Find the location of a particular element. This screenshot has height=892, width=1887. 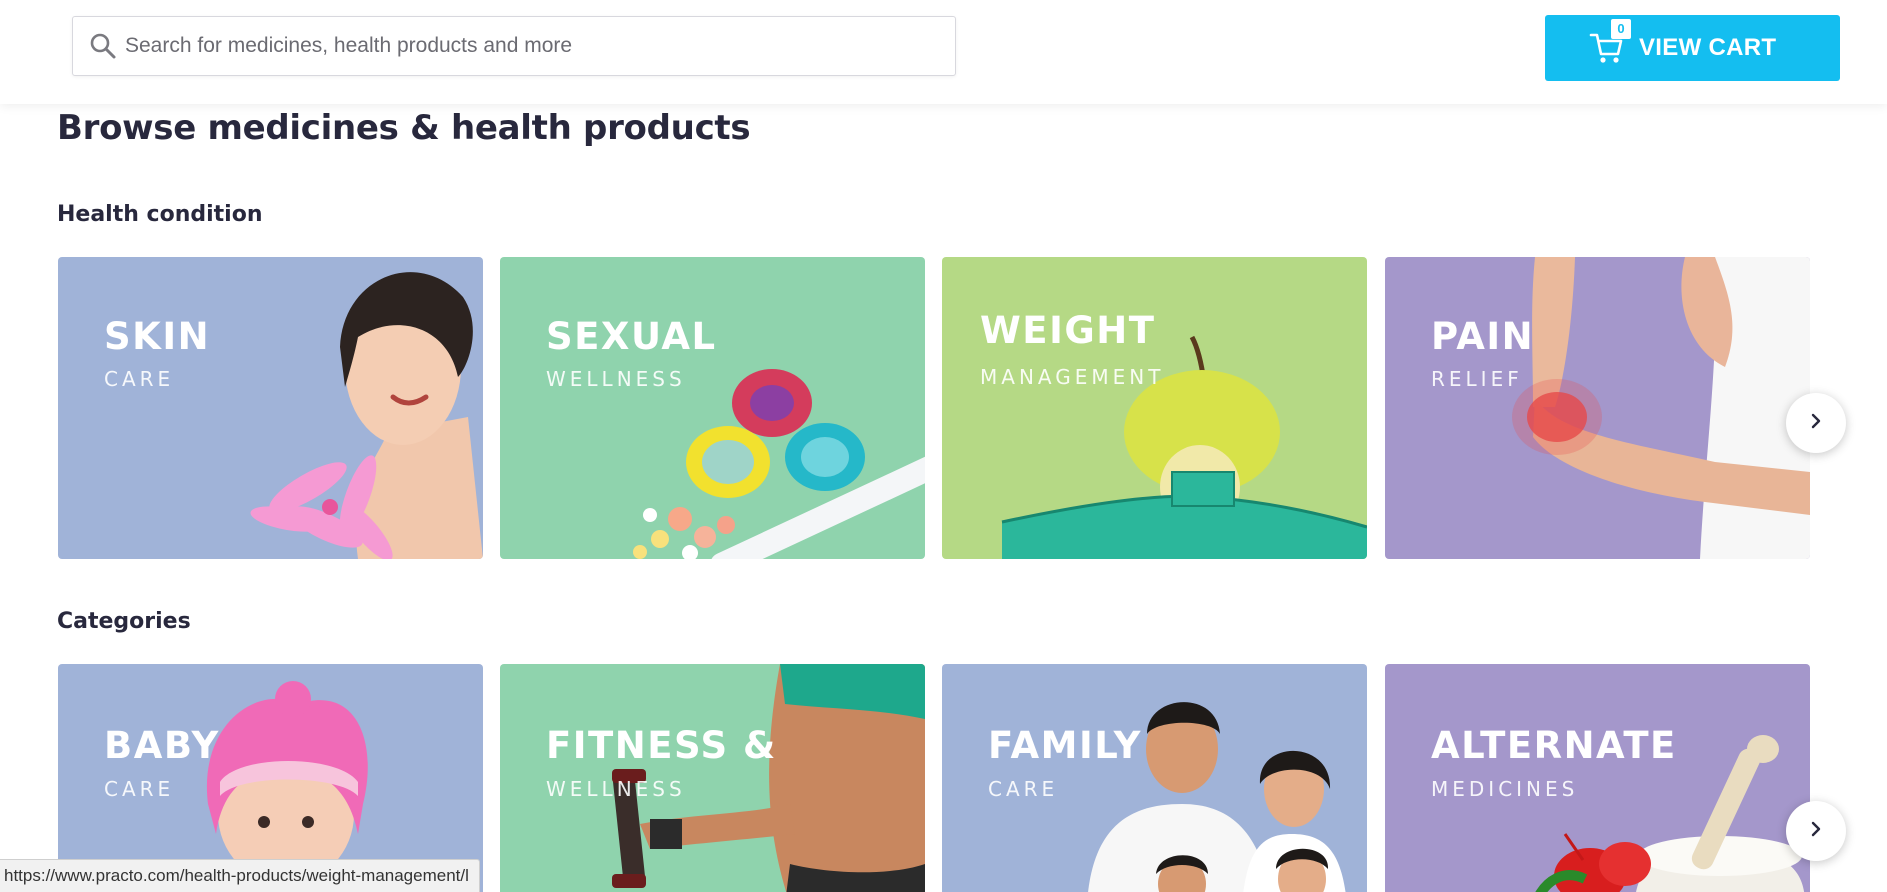

card-title: BABY is located at coordinates (162, 745).